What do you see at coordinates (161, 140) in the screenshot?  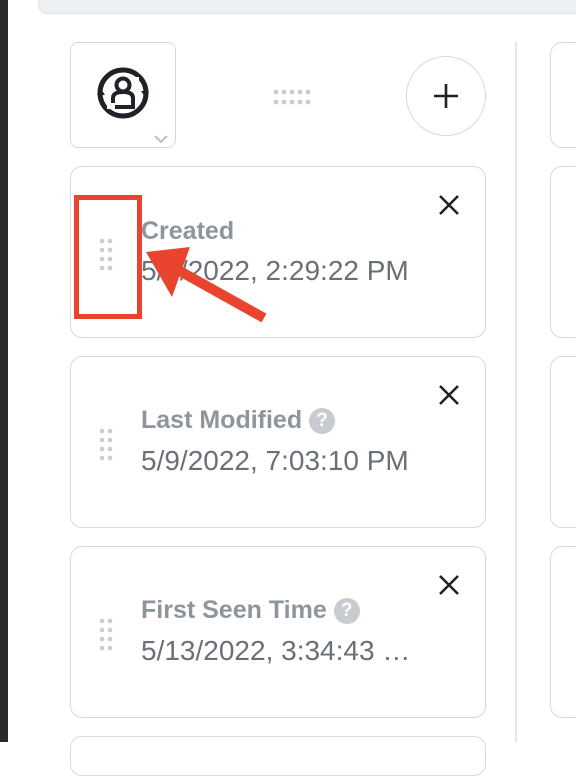 I see `chevron-down-icon` at bounding box center [161, 140].